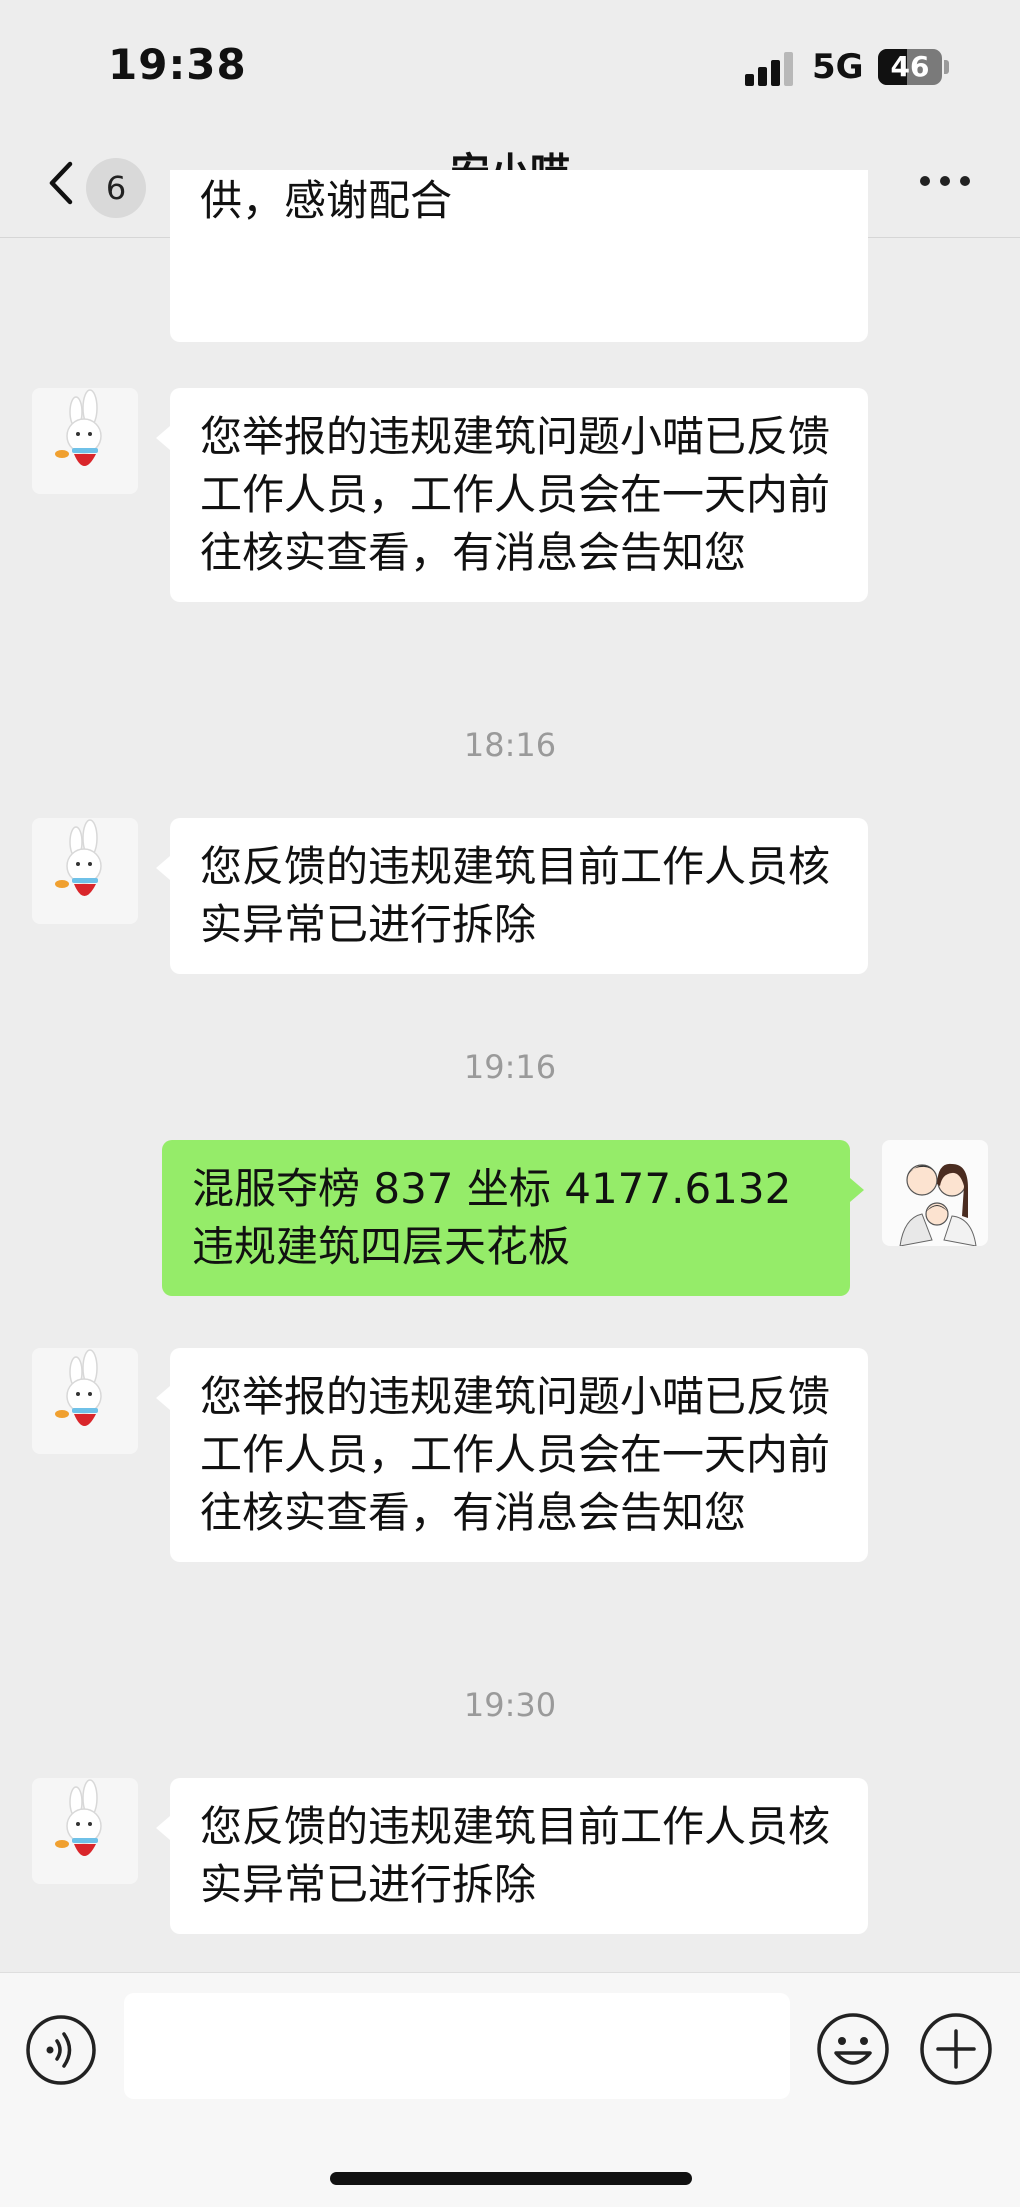  What do you see at coordinates (510, 745) in the screenshot?
I see `timestamp: 18:16` at bounding box center [510, 745].